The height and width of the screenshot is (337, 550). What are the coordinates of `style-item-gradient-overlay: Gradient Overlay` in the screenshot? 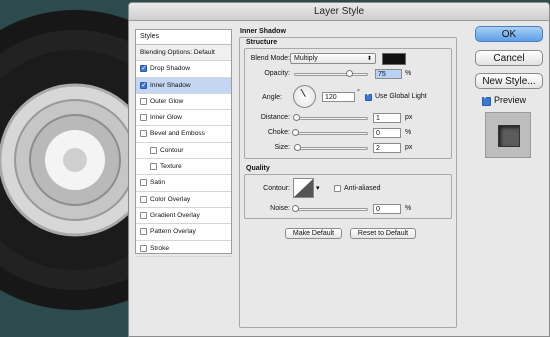 It's located at (183, 216).